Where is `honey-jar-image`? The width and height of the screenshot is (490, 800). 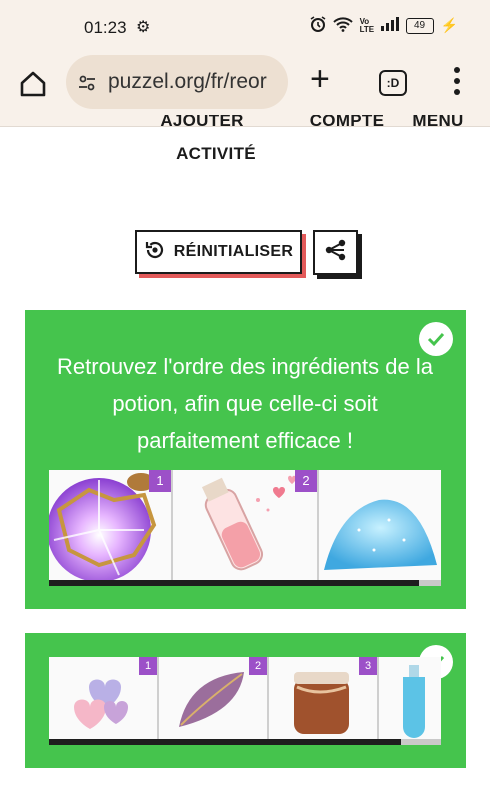 honey-jar-image is located at coordinates (323, 705).